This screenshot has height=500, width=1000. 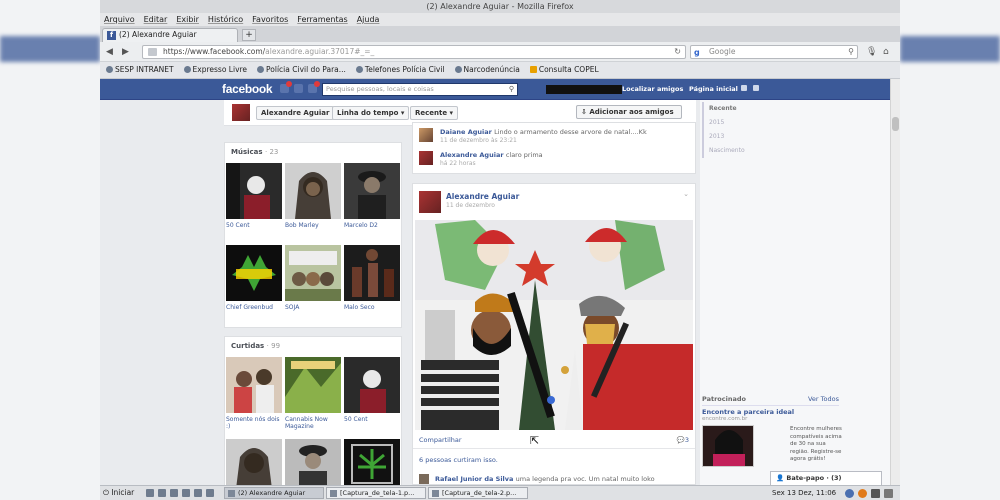 What do you see at coordinates (487, 70) in the screenshot?
I see `bookmark-narcodenuncia: Narcodenúncia` at bounding box center [487, 70].